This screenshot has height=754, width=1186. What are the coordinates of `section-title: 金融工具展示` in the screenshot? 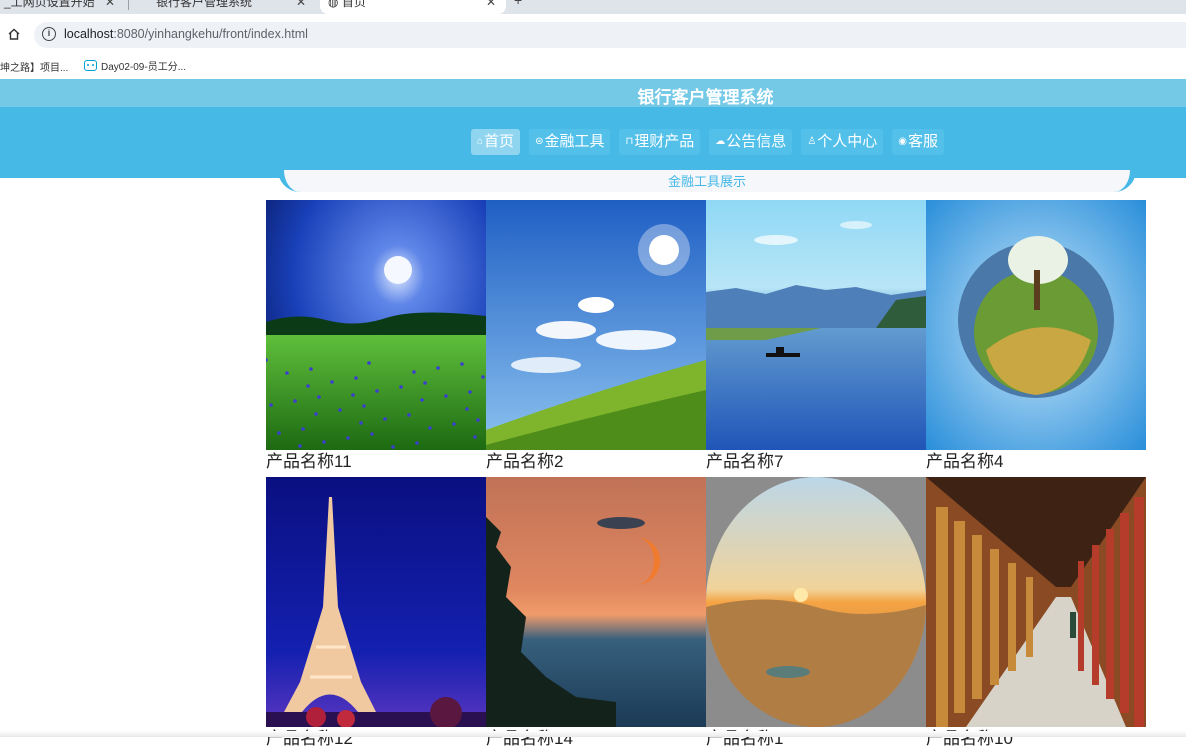 It's located at (706, 181).